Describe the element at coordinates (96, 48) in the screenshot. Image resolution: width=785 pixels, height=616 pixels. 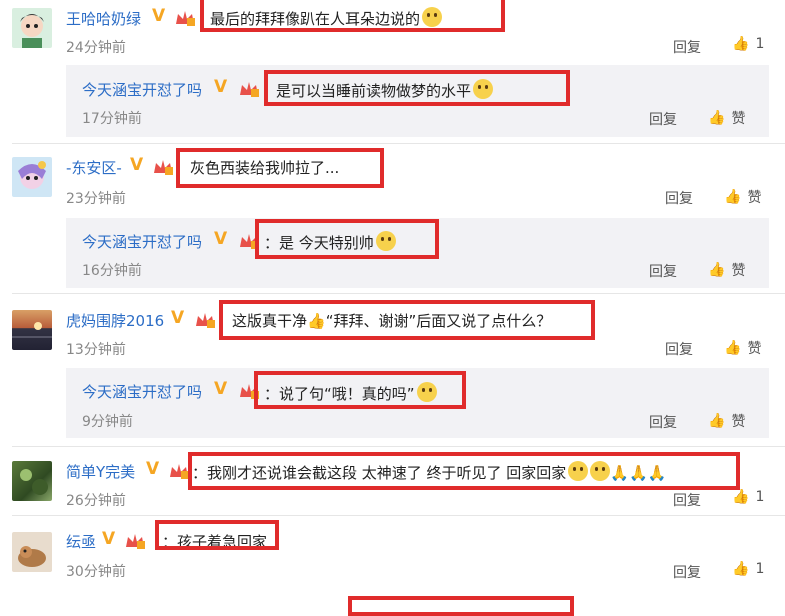
I see `timestamp: 24分钟前` at that location.